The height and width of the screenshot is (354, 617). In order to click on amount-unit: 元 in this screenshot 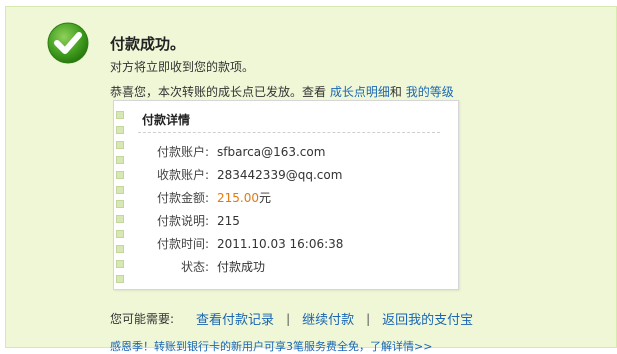, I will do `click(265, 198)`.